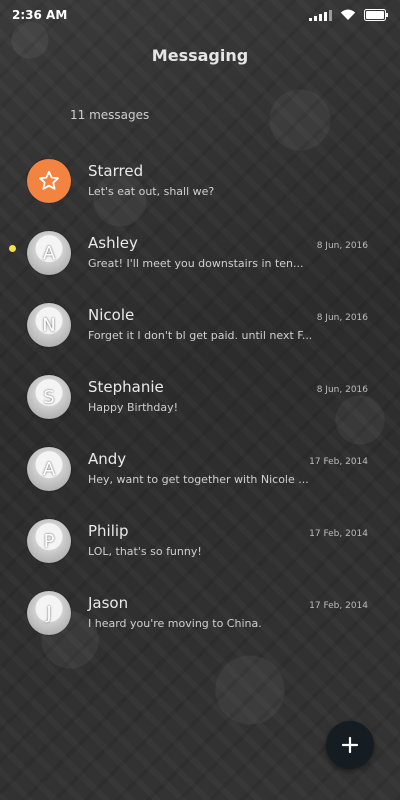 This screenshot has height=800, width=400. Describe the element at coordinates (133, 407) in the screenshot. I see `conversation-snippet: Happy Birthday!` at that location.